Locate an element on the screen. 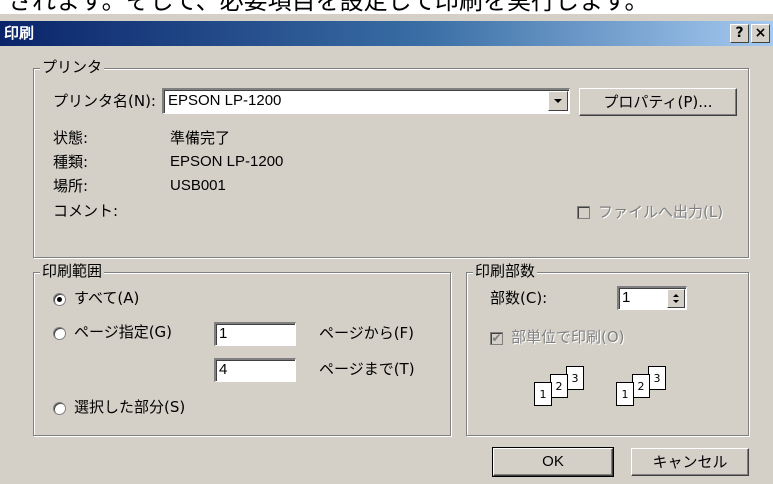 This screenshot has height=484, width=773. from-page-input: 1 is located at coordinates (255, 334).